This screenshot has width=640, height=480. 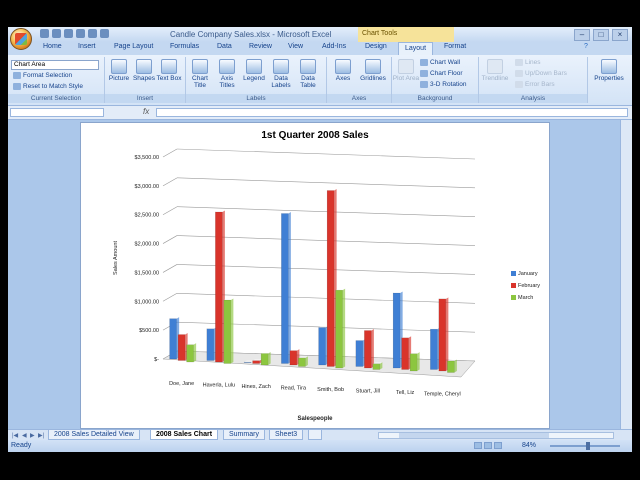 What do you see at coordinates (585, 446) in the screenshot?
I see `zoom-slider` at bounding box center [585, 446].